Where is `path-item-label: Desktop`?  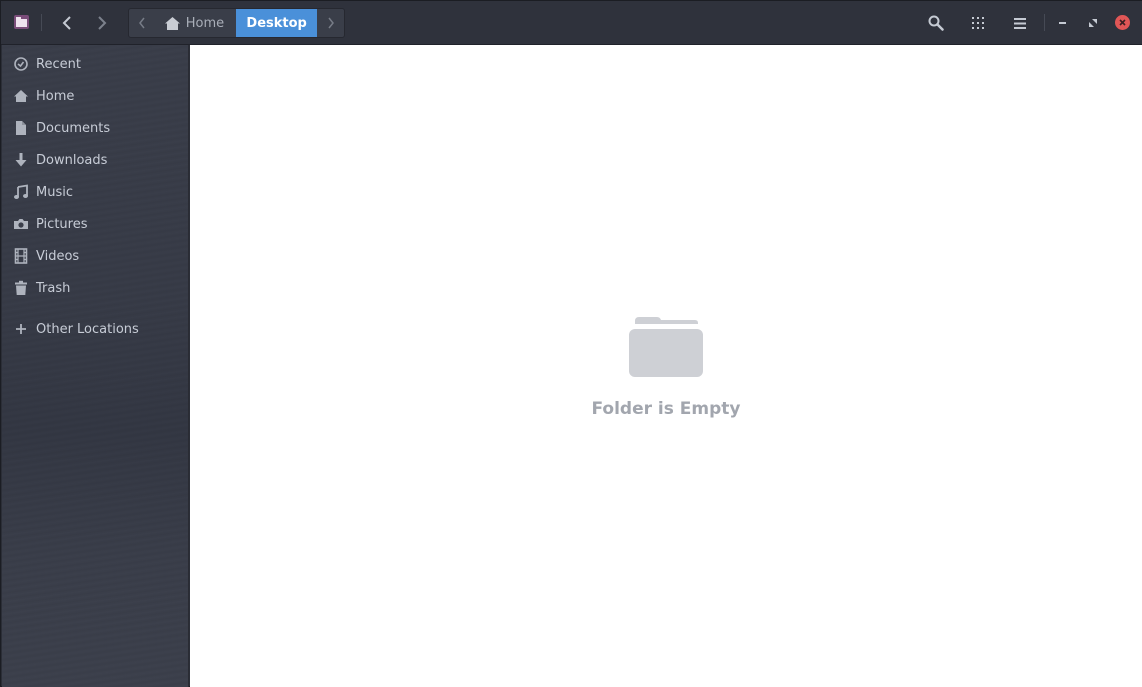 path-item-label: Desktop is located at coordinates (276, 23).